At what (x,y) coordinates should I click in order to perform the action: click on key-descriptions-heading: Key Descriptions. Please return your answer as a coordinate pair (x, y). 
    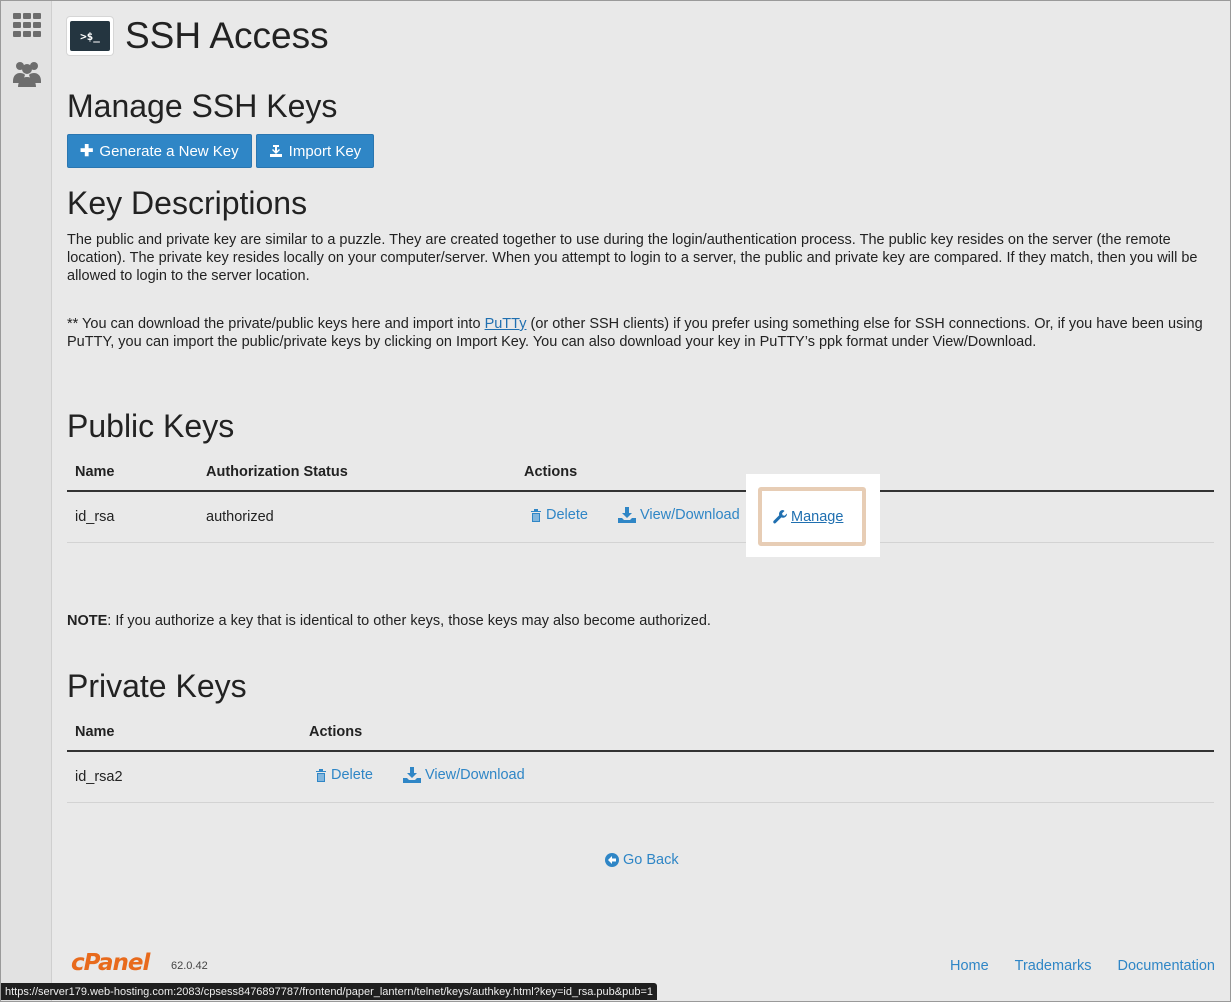
    Looking at the image, I should click on (187, 203).